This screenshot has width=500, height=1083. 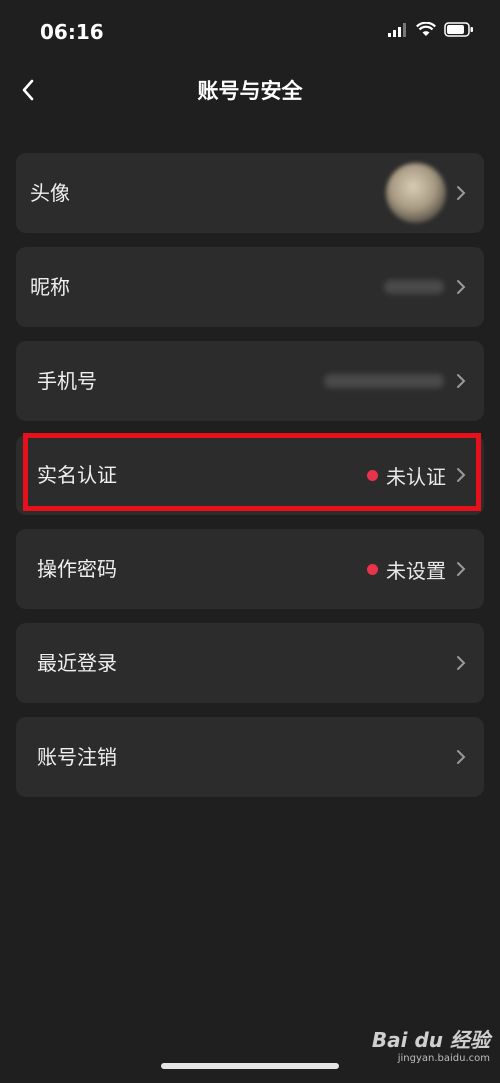 I want to click on row-label: 实名认证, so click(x=77, y=475).